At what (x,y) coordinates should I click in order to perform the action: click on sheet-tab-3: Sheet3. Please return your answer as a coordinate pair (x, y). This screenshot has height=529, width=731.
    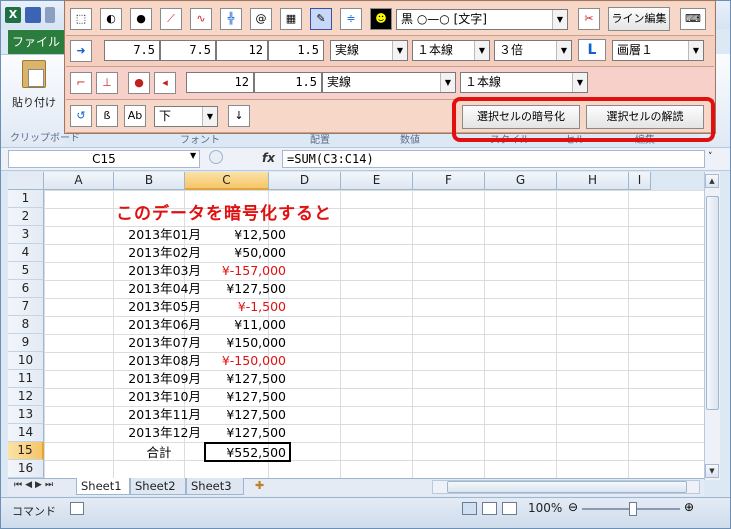
    Looking at the image, I should click on (215, 486).